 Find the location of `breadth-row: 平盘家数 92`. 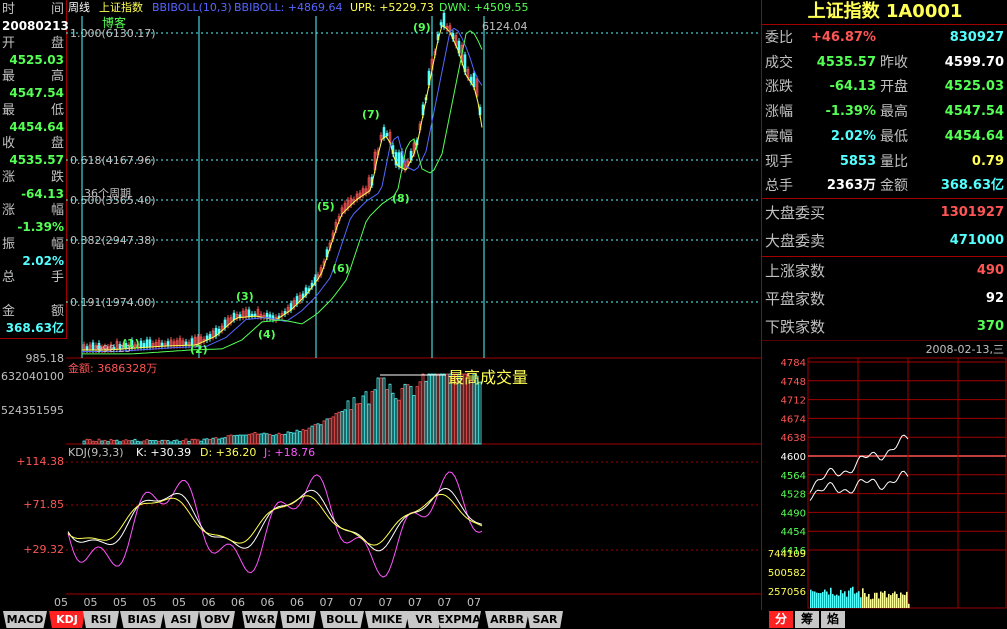

breadth-row: 平盘家数 92 is located at coordinates (884, 299).